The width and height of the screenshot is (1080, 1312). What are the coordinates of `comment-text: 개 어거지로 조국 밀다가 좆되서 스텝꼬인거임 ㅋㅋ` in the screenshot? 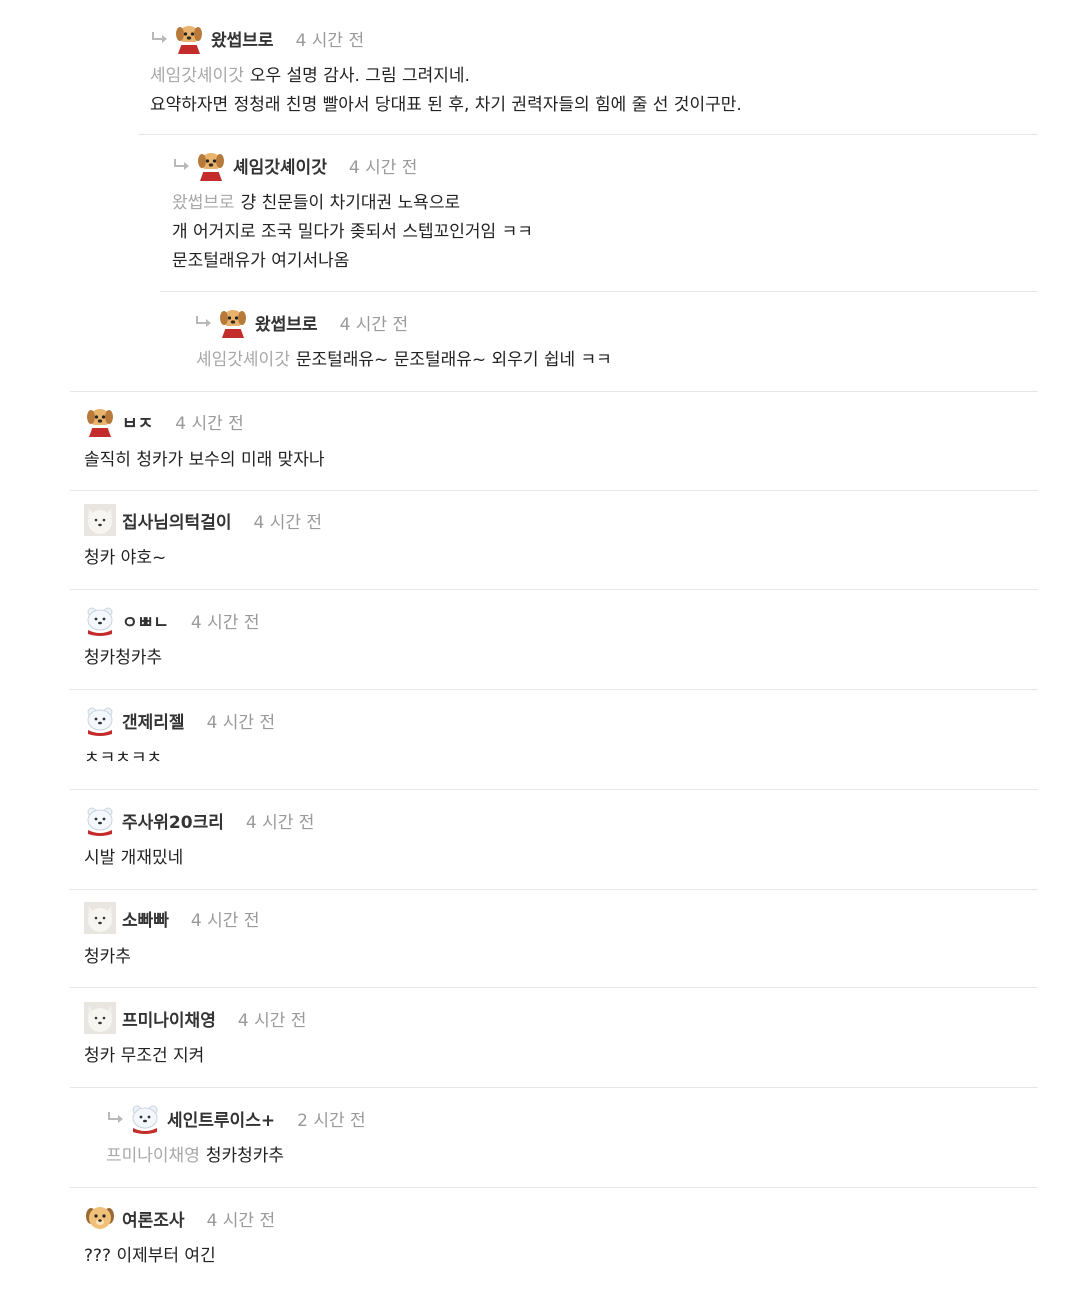 It's located at (352, 232).